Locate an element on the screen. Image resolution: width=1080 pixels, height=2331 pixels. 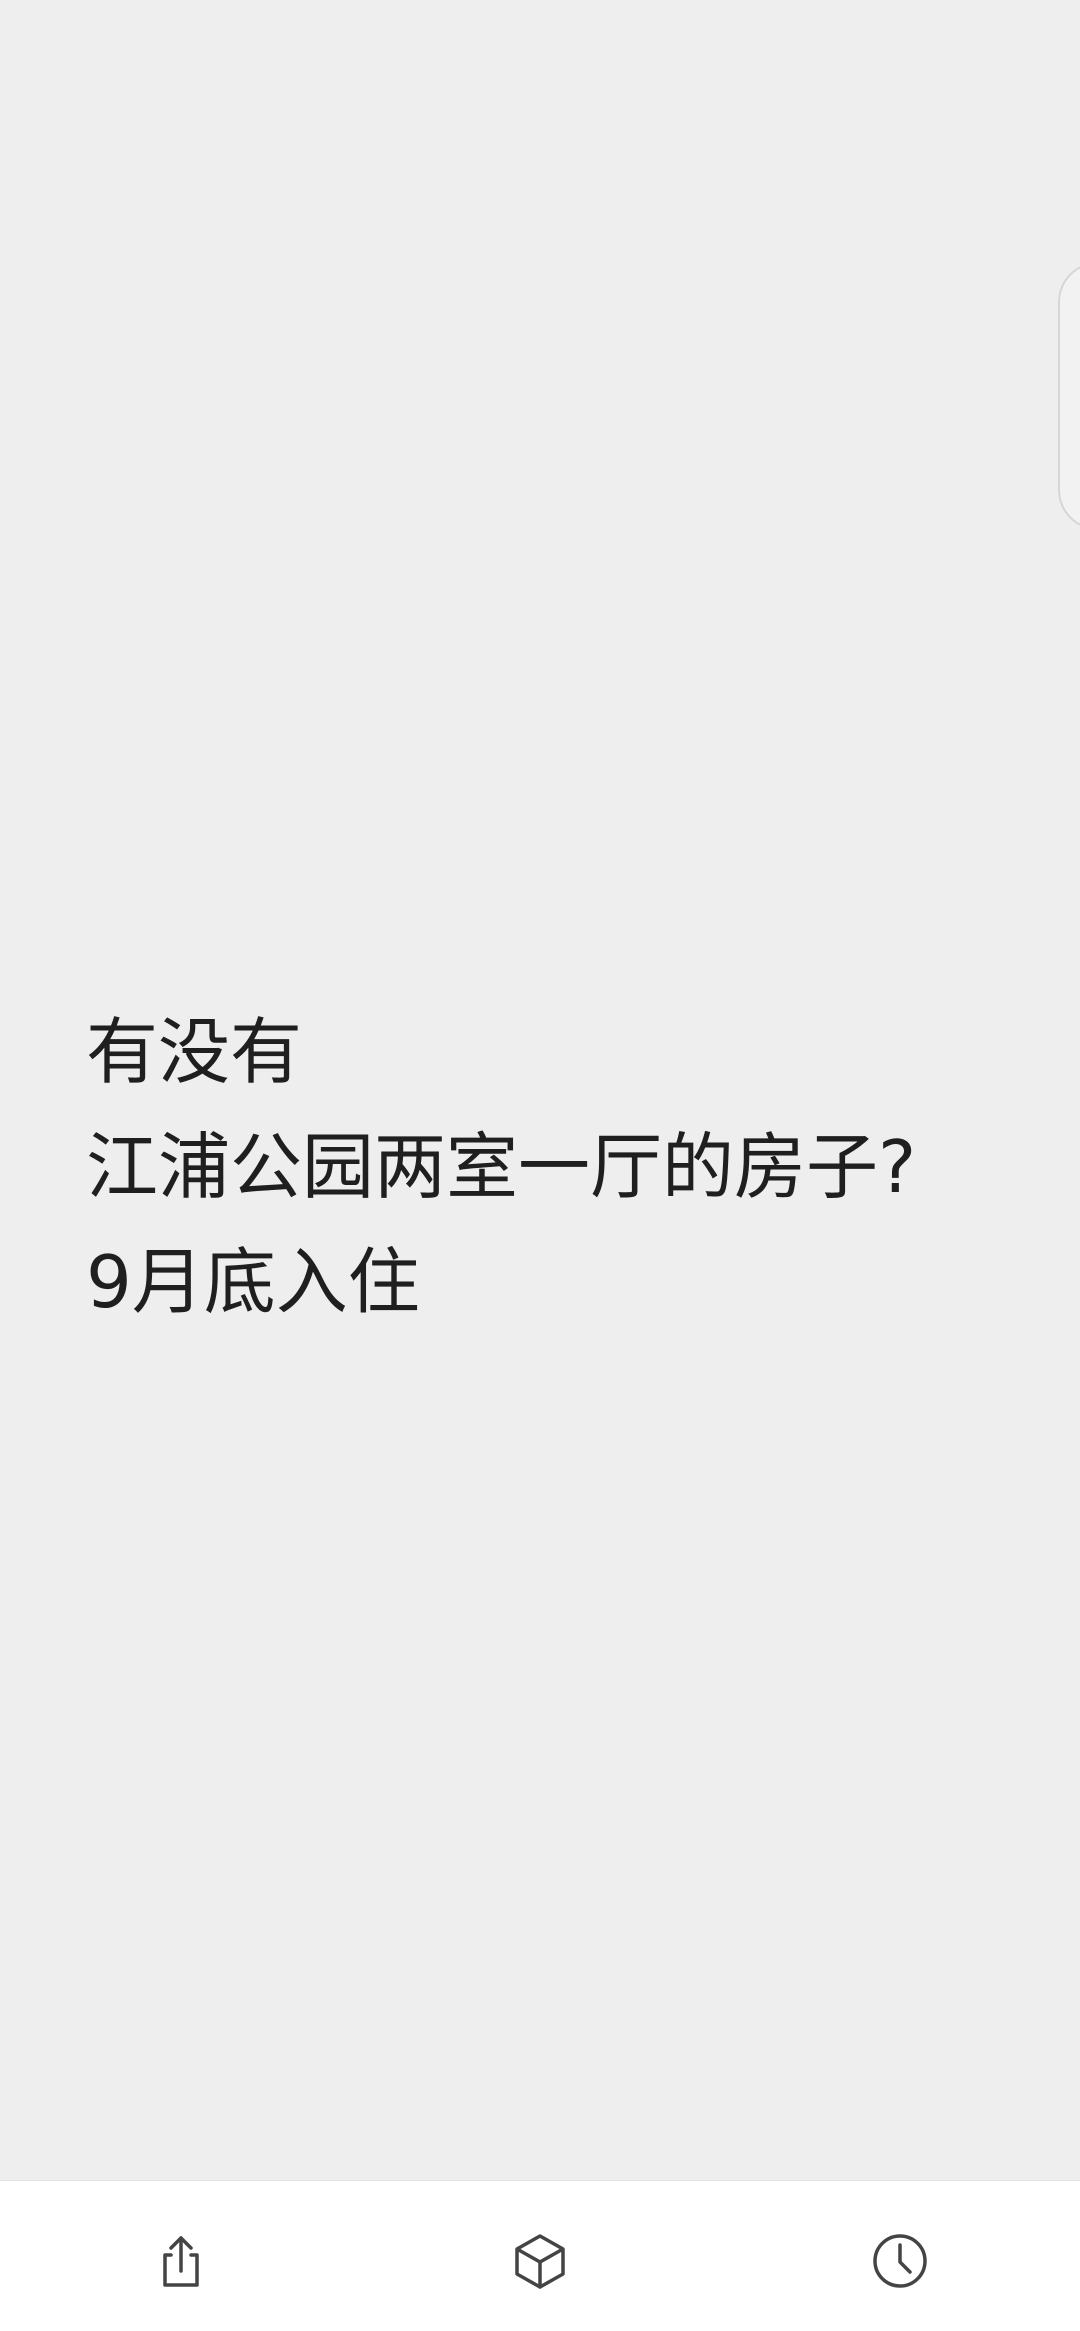
note-content: 有没有 江浦公园两室一厅的房子? 9月底入住 is located at coordinates (501, 1167).